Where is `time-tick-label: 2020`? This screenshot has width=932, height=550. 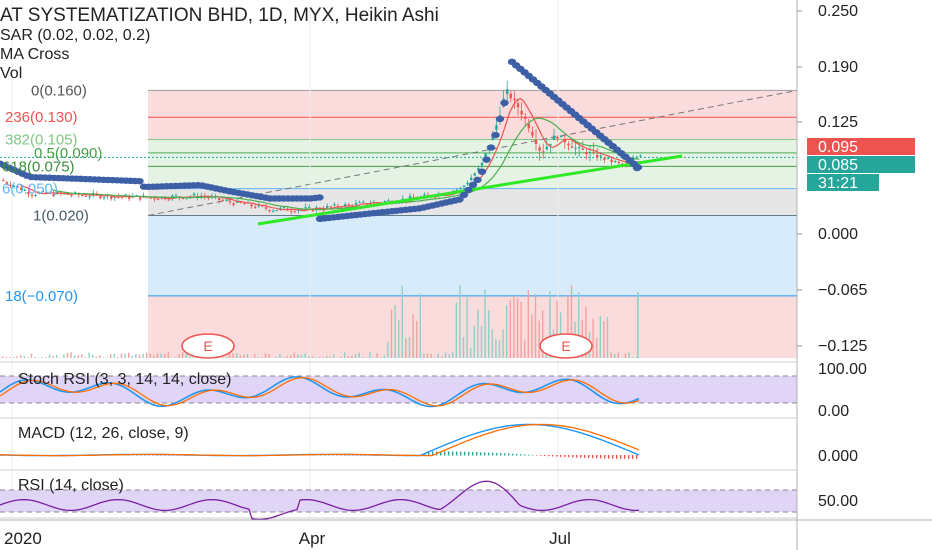 time-tick-label: 2020 is located at coordinates (23, 538).